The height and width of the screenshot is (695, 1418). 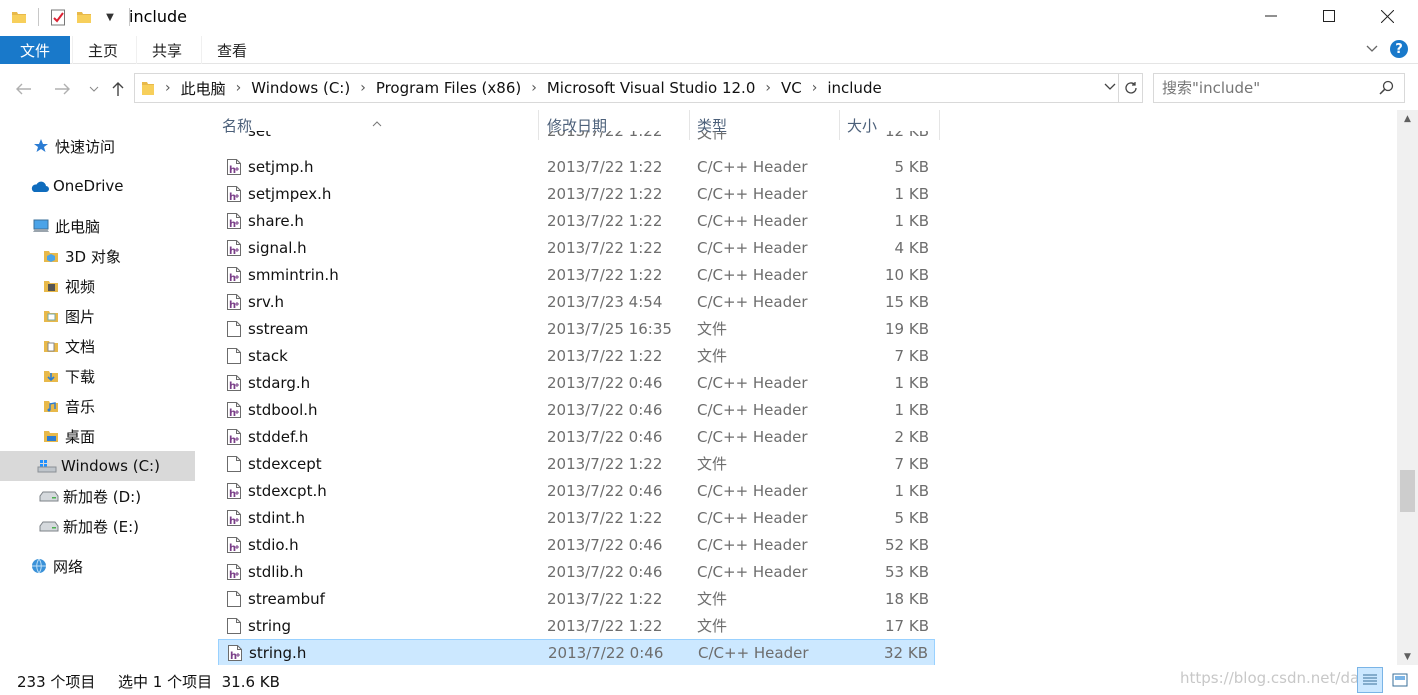 What do you see at coordinates (97, 286) in the screenshot?
I see `nav-item-videos: 视频` at bounding box center [97, 286].